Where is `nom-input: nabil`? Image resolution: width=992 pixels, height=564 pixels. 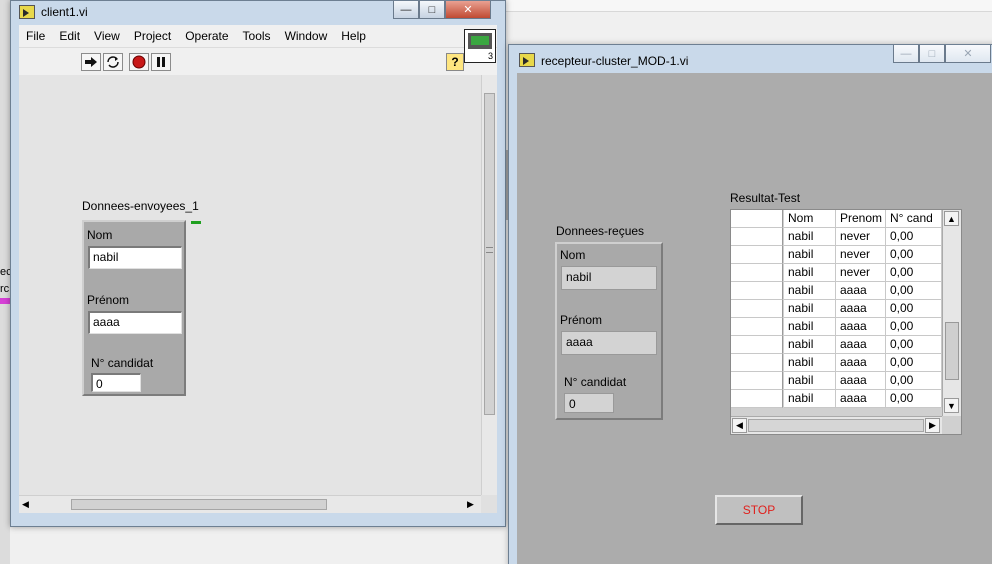 nom-input: nabil is located at coordinates (135, 257).